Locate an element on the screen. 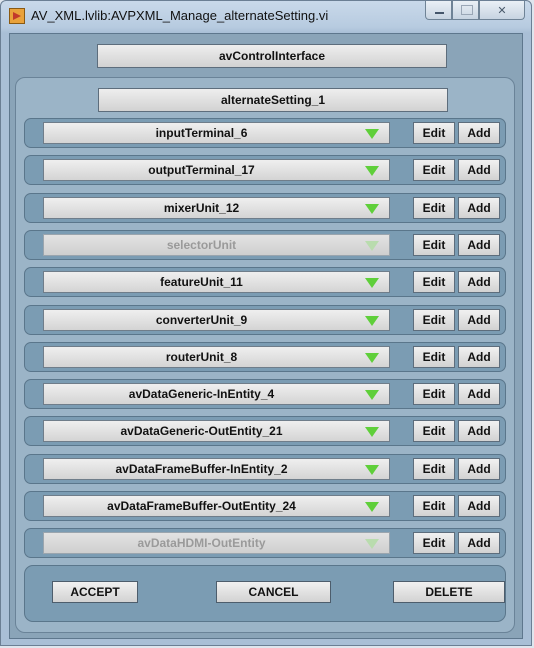 Image resolution: width=534 pixels, height=648 pixels. close-button: ✕ is located at coordinates (502, 10).